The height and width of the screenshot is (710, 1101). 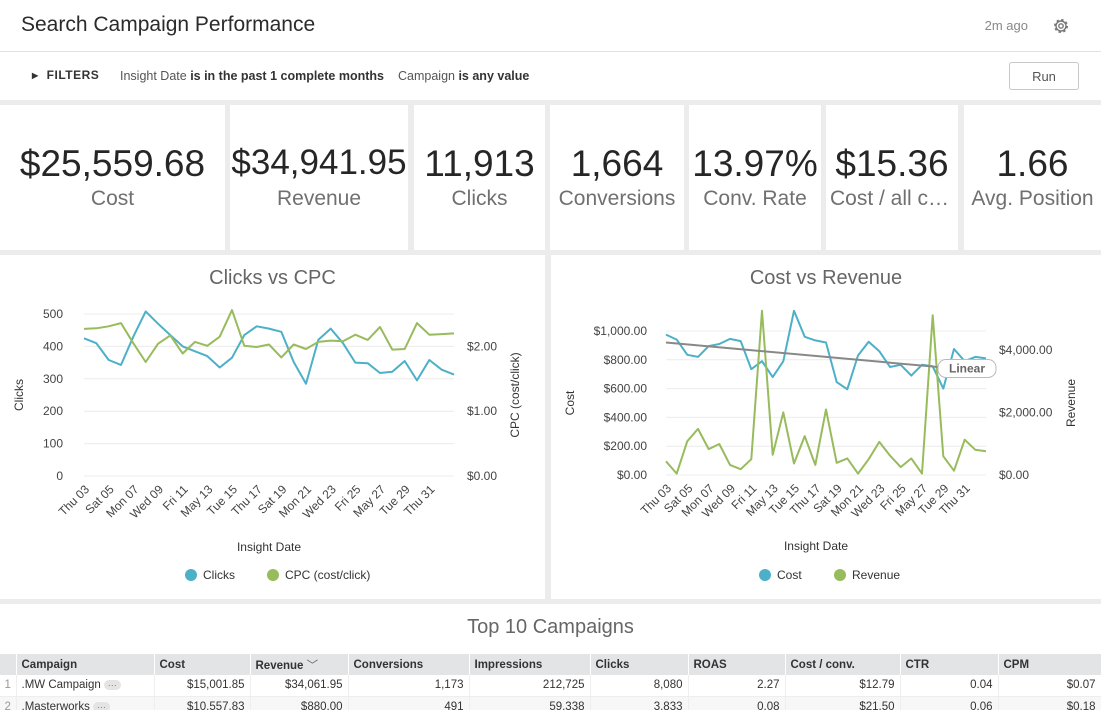 I want to click on table-cell: 8,080, so click(x=639, y=686).